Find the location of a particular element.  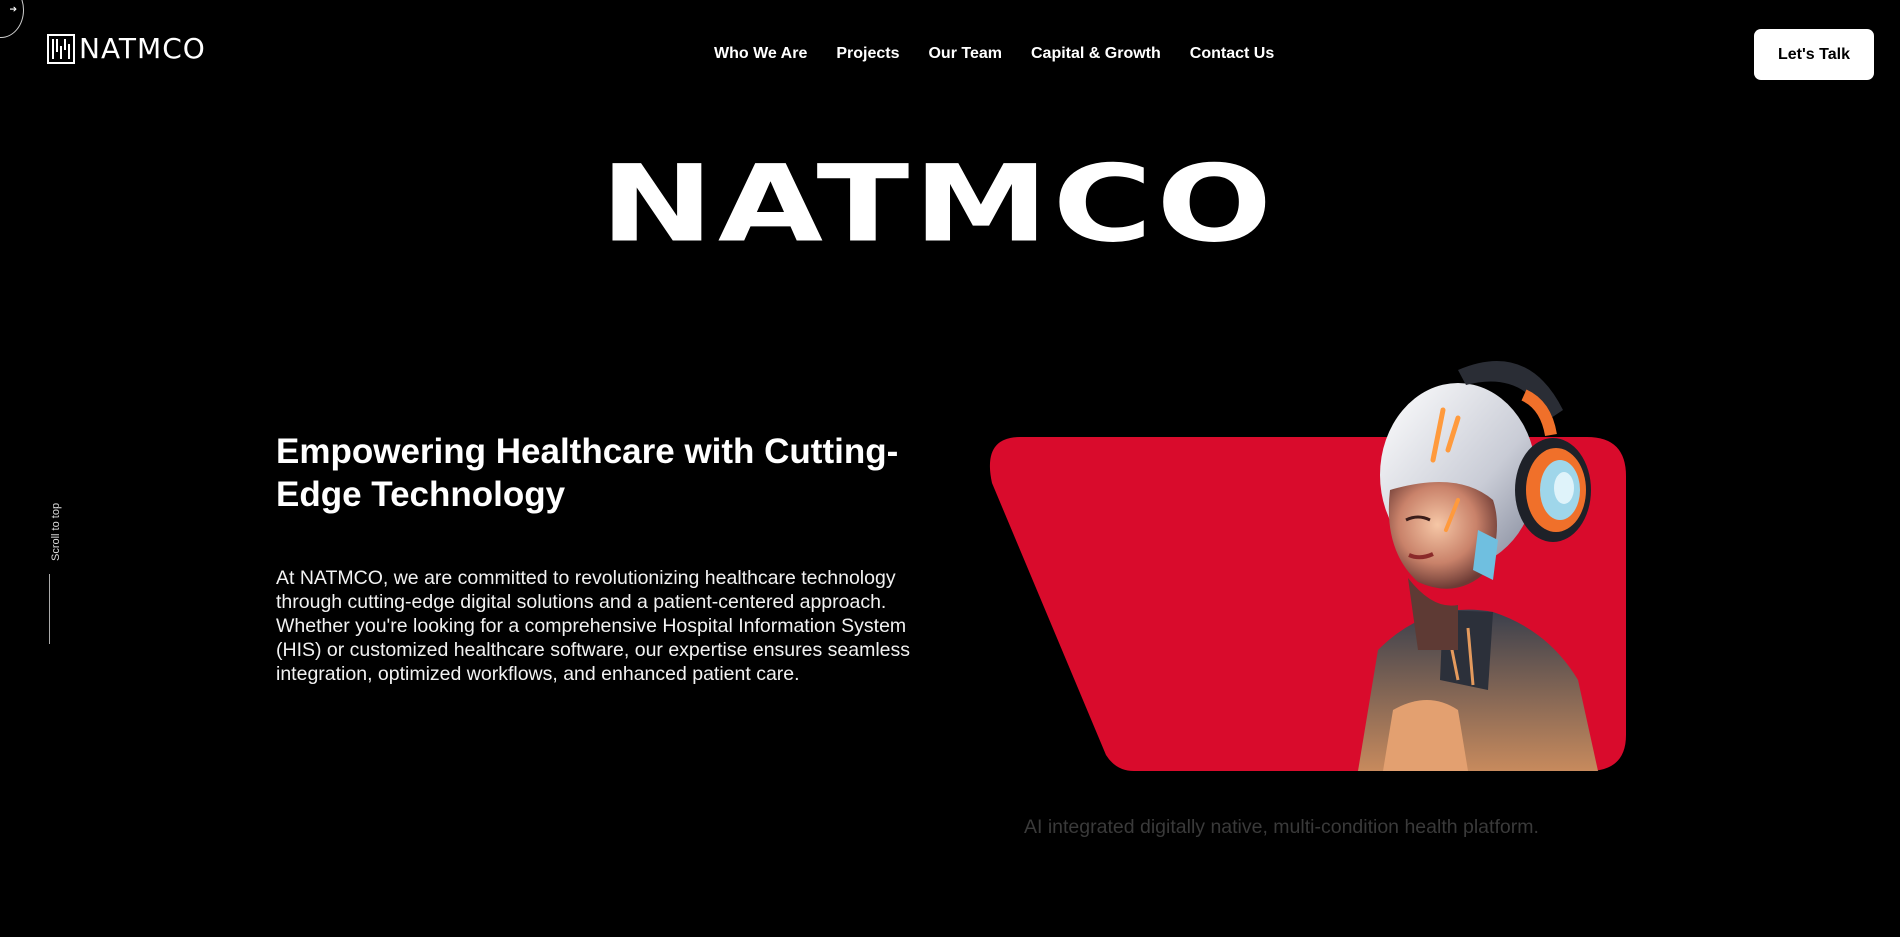

cursor-circle: ➔ is located at coordinates (12, 19).